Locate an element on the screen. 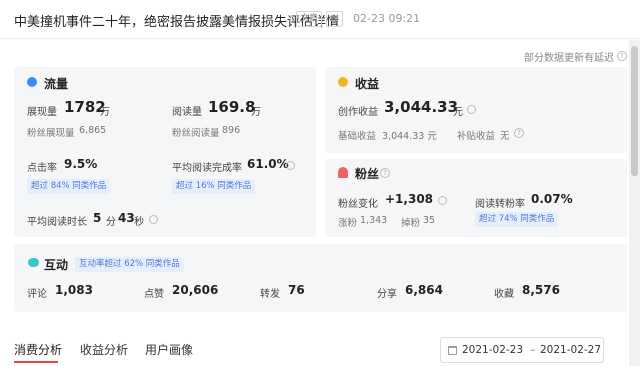  traffic-title: 流量 is located at coordinates (56, 84).